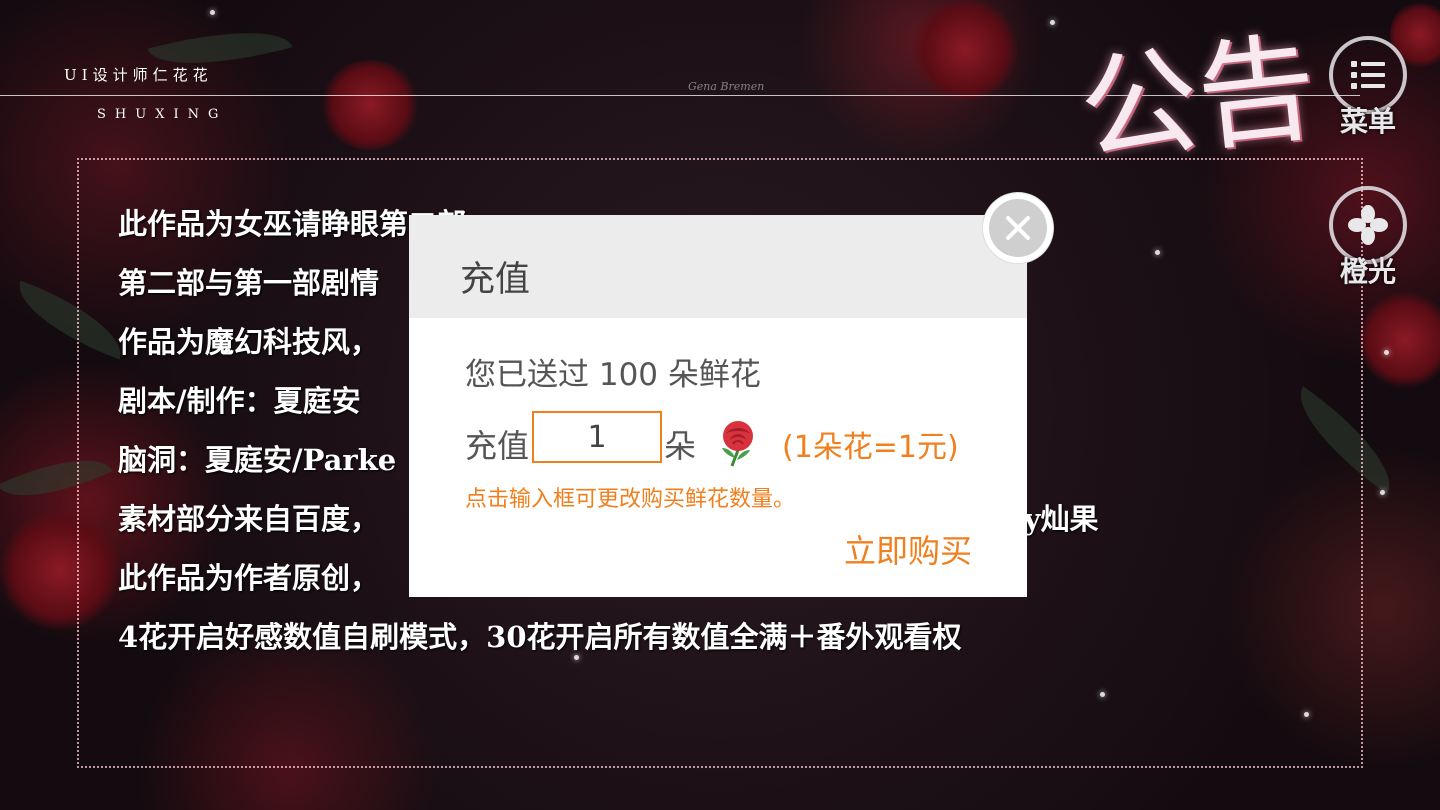 The width and height of the screenshot is (1440, 810). Describe the element at coordinates (1367, 271) in the screenshot. I see `orange-light-label: 橙光` at that location.